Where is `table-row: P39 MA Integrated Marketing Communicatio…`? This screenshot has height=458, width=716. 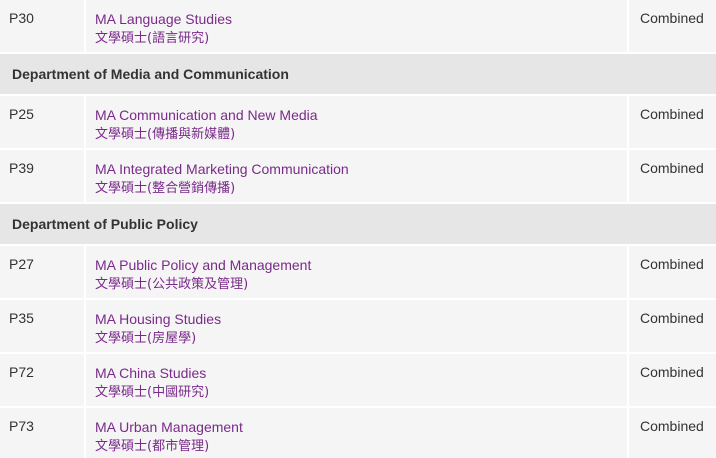
table-row: P39 MA Integrated Marketing Communicatio… is located at coordinates (358, 177).